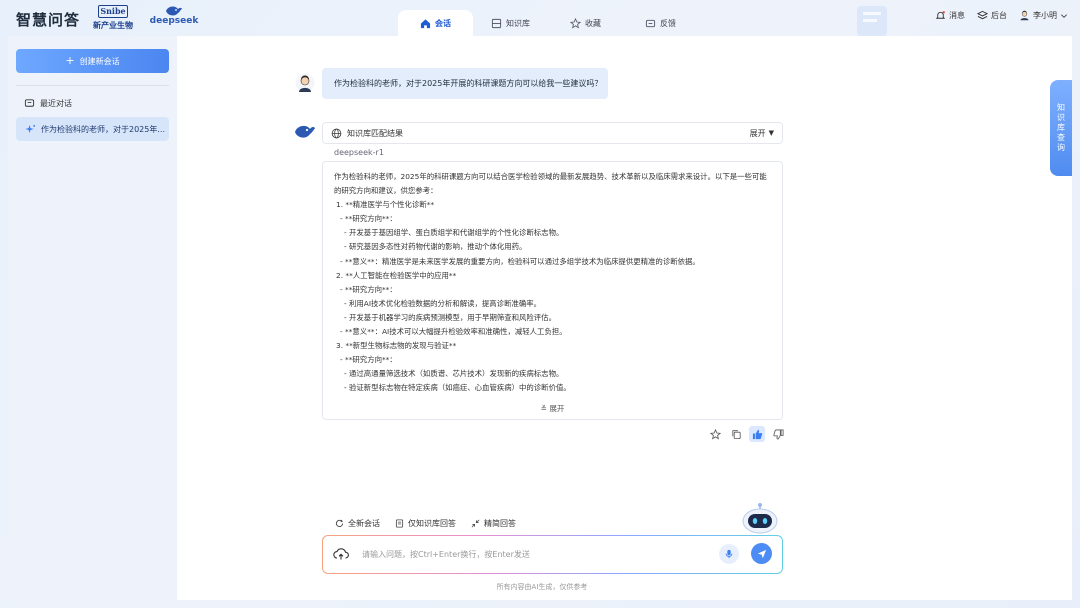 This screenshot has height=608, width=1080. I want to click on thumbs-down-button, so click(778, 434).